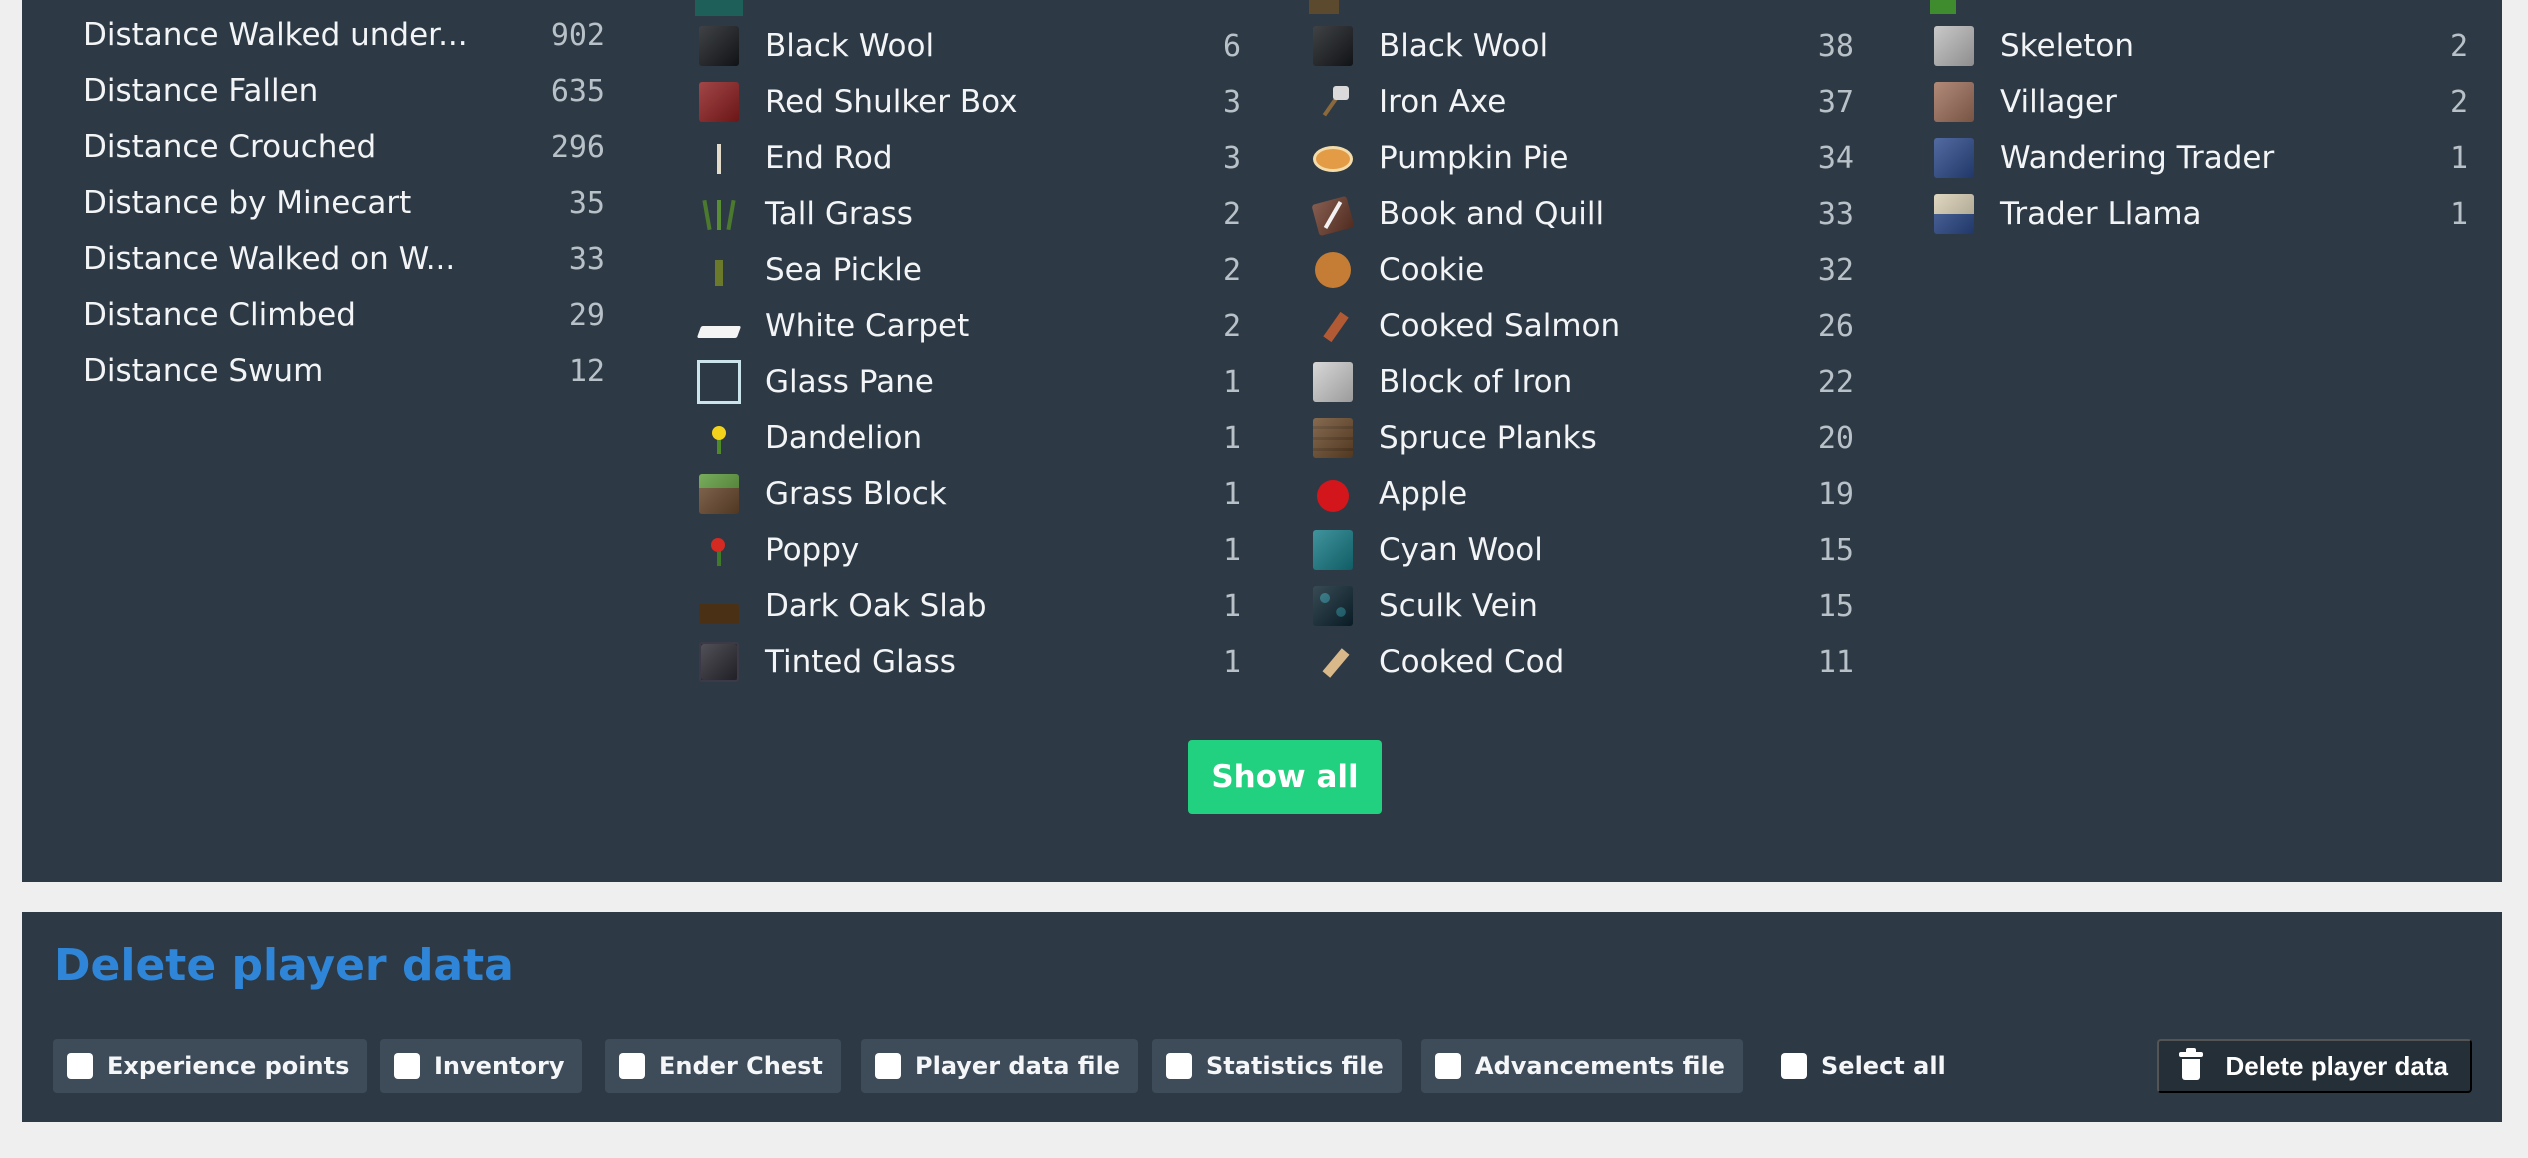 This screenshot has width=2528, height=1158. I want to click on list-item: Grass Block 1, so click(968, 494).